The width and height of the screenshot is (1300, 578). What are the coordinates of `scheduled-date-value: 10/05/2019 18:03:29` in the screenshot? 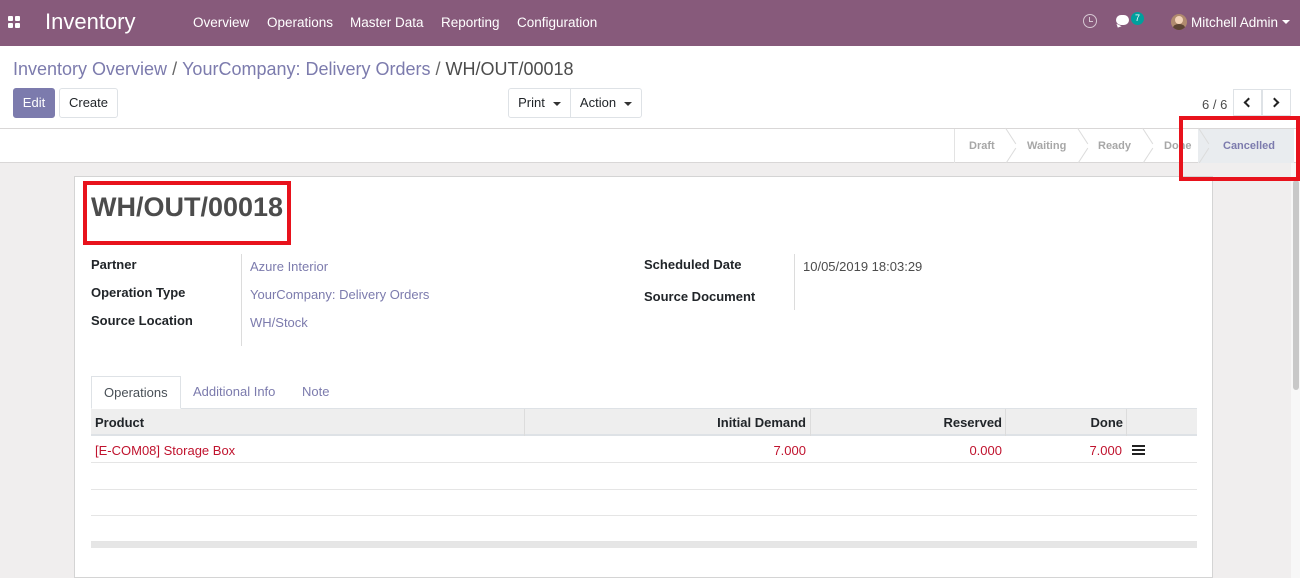 It's located at (863, 266).